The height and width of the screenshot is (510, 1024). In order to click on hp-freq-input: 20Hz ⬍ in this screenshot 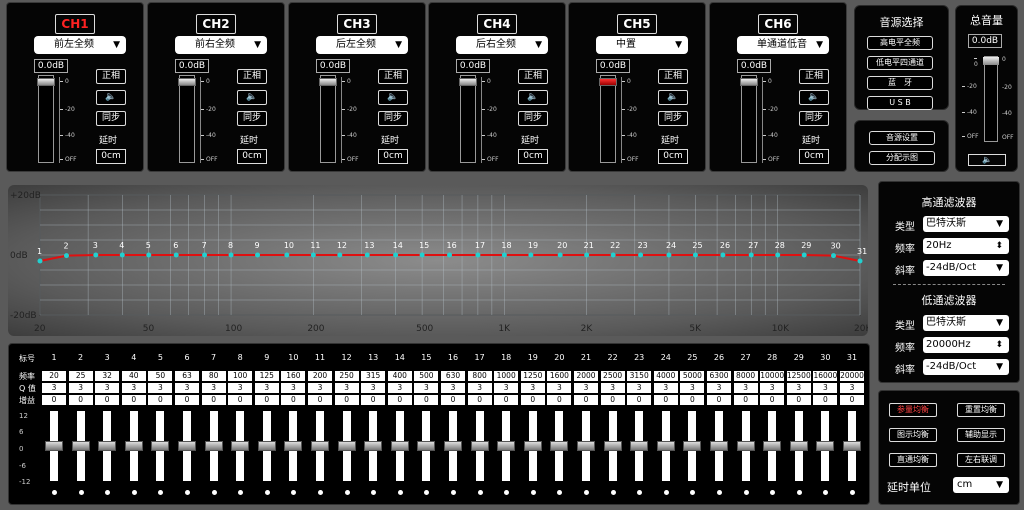, I will do `click(966, 246)`.